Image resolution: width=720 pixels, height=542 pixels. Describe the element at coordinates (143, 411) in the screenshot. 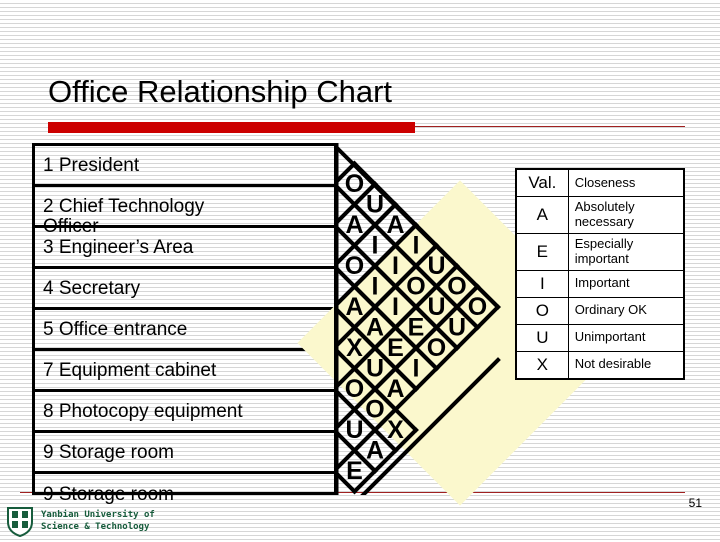

I see `list-item-label: 8 Photocopy equipment` at that location.